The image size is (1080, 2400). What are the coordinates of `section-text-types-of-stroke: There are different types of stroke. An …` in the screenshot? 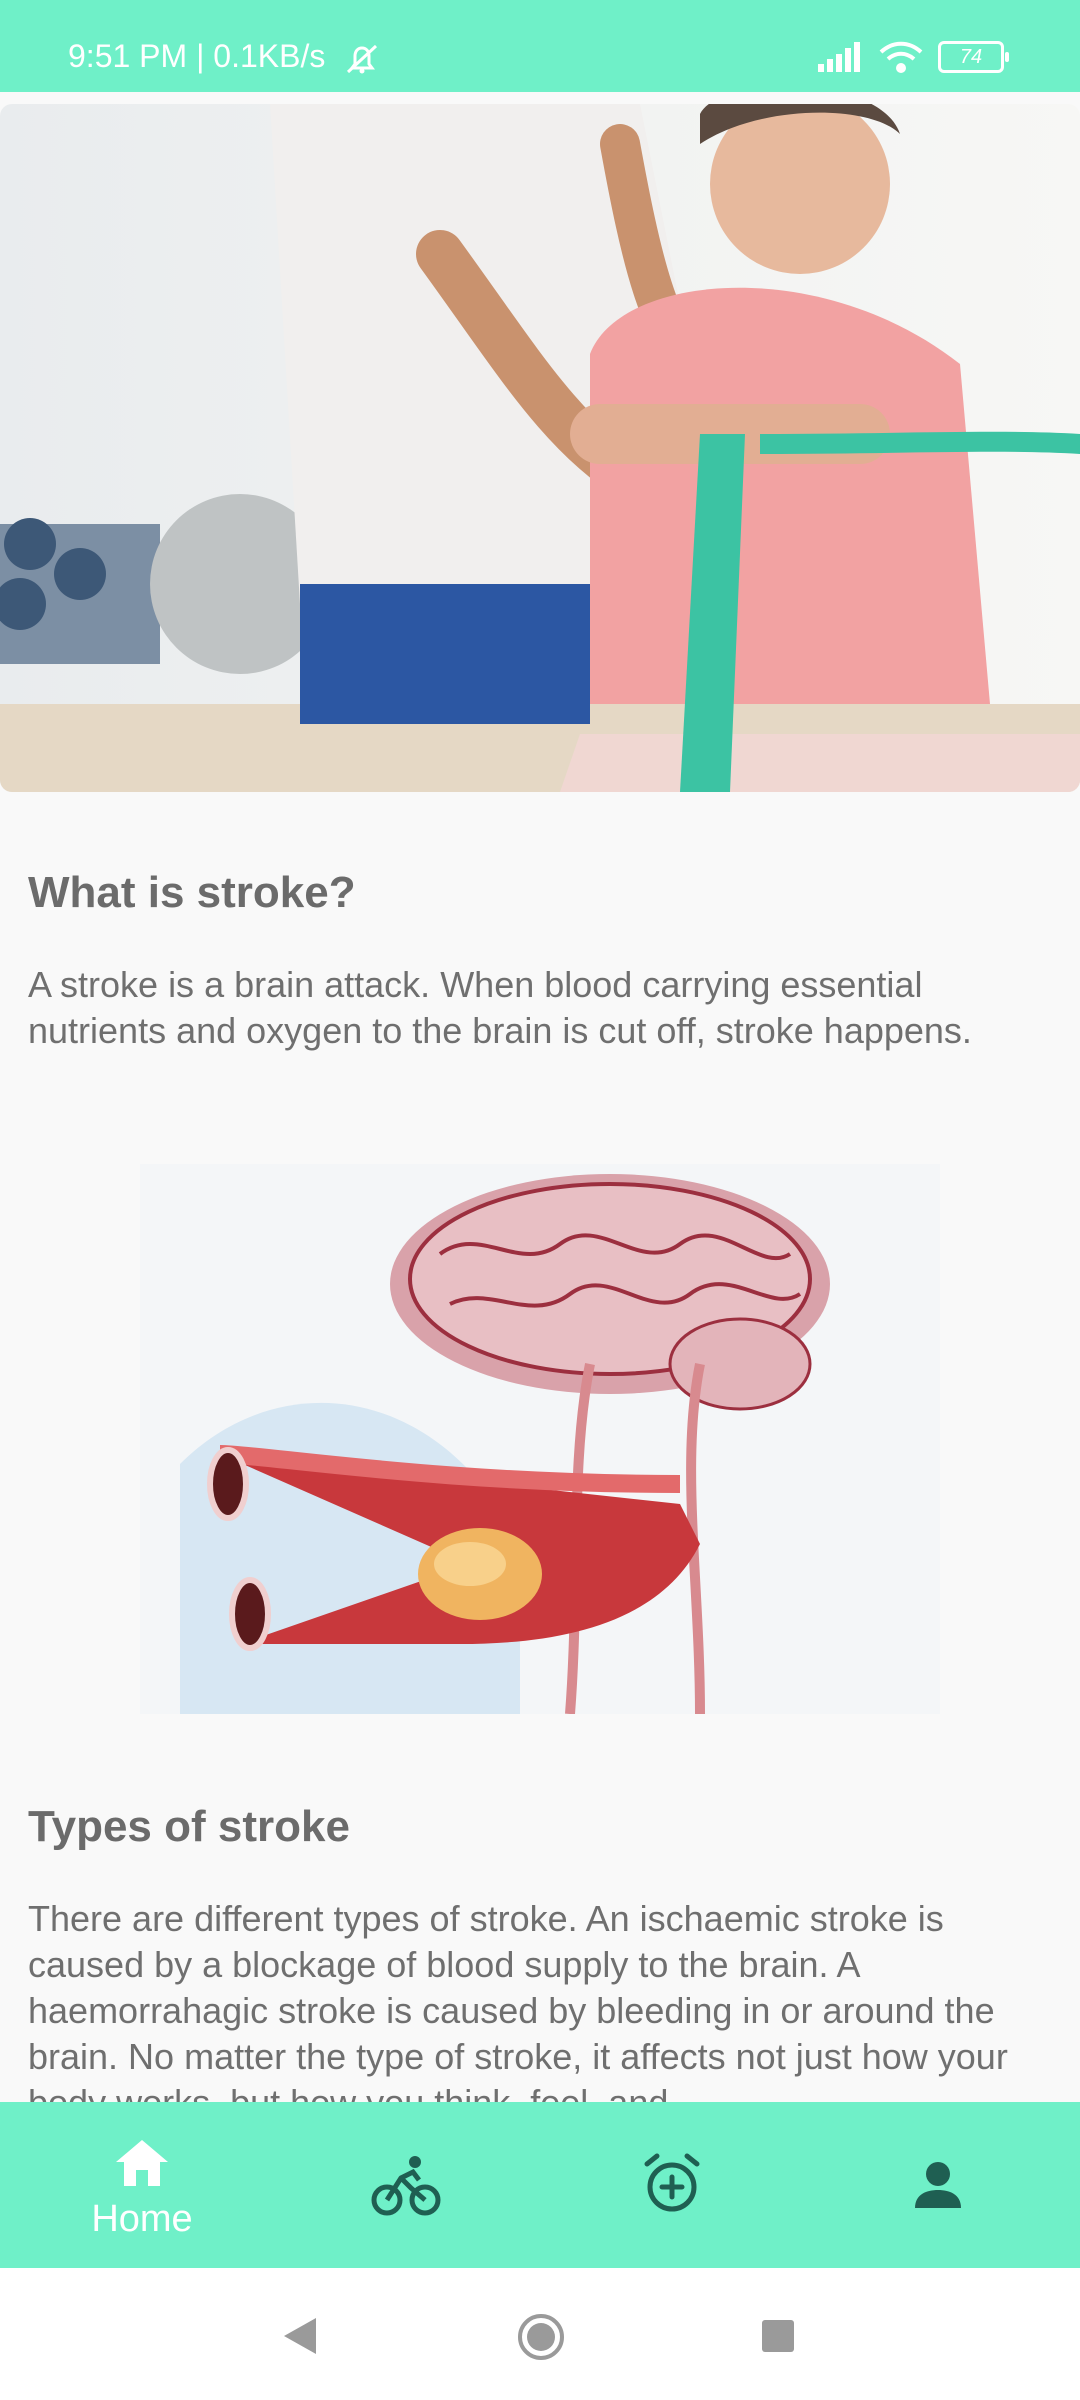 It's located at (518, 2000).